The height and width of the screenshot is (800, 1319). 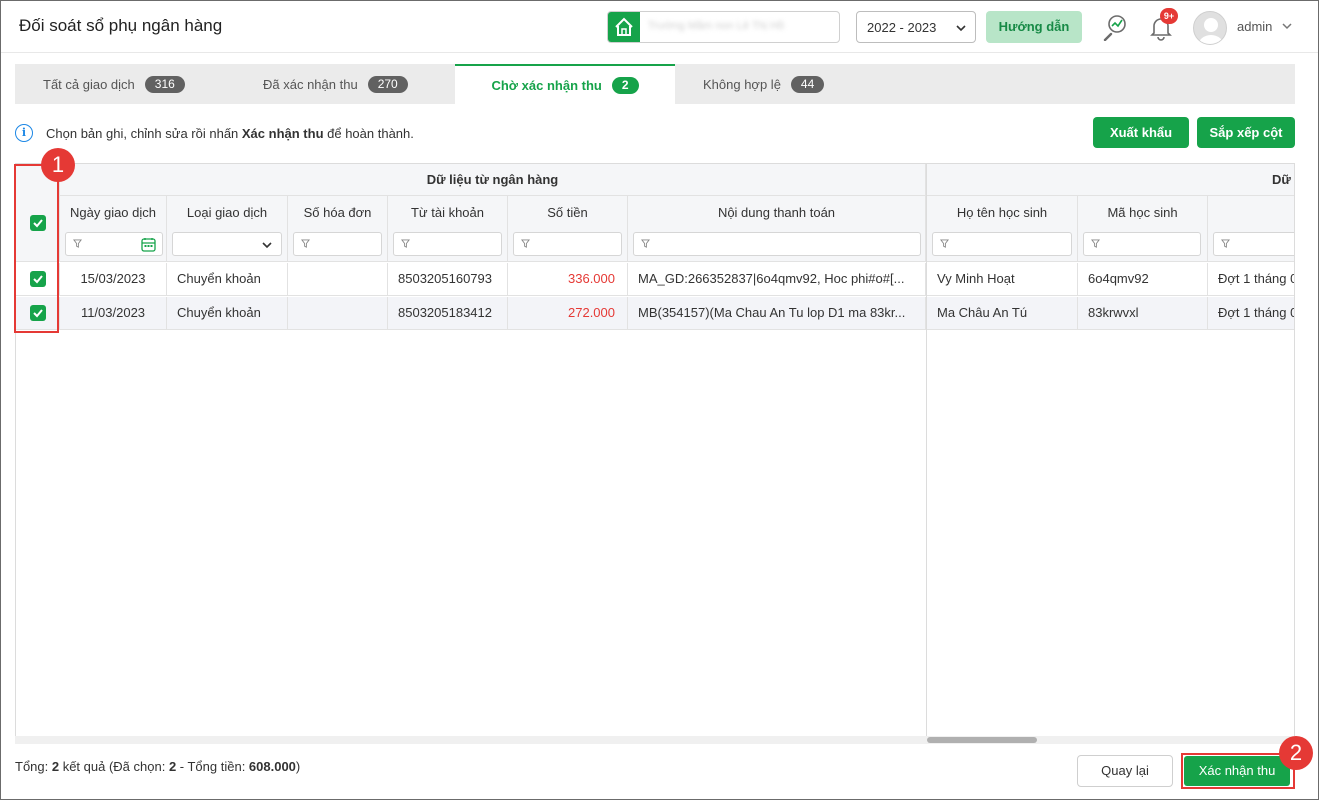 What do you see at coordinates (568, 279) in the screenshot?
I see `cell-amount: 336.000` at bounding box center [568, 279].